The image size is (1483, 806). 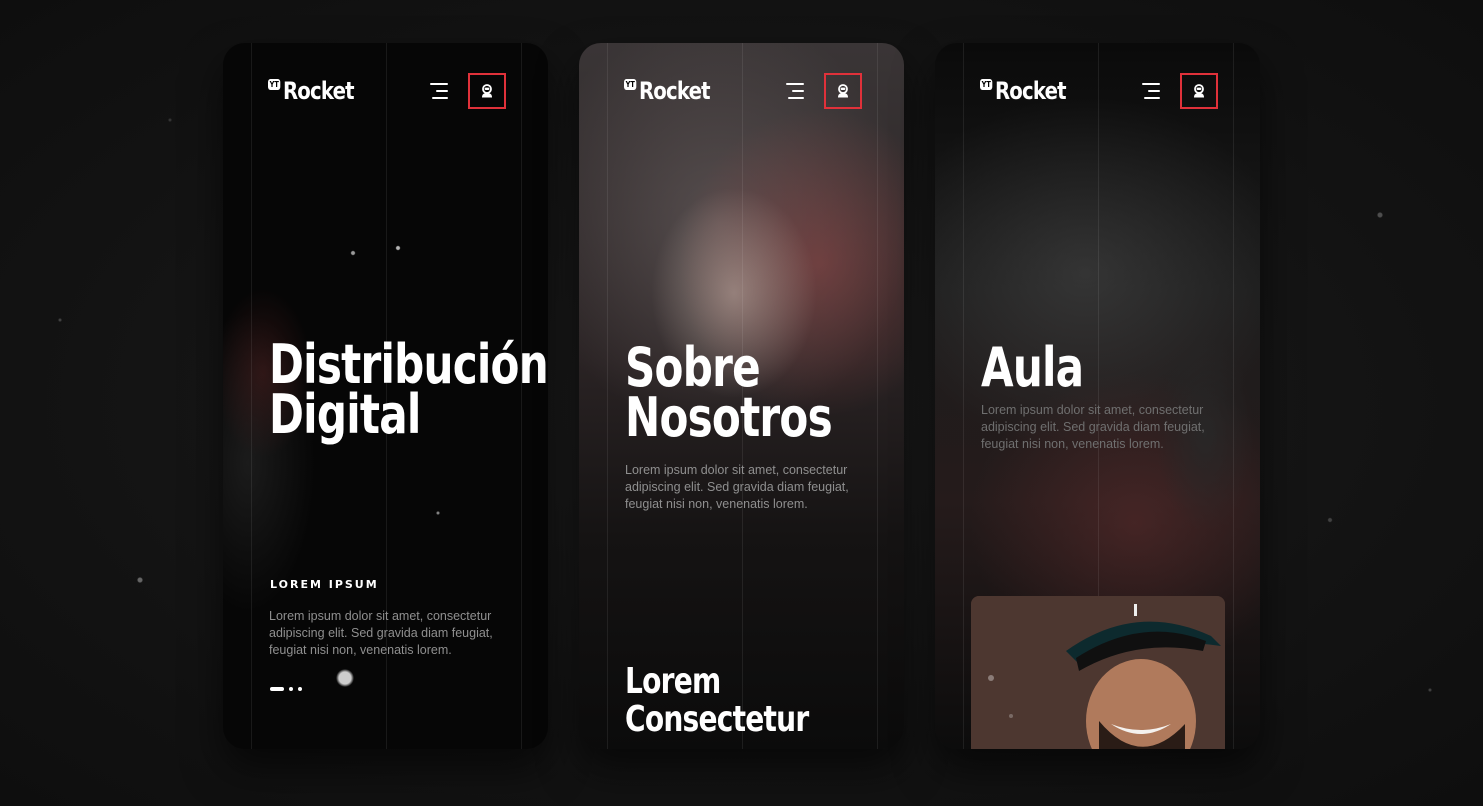 I want to click on instructor-photo, so click(x=1098, y=672).